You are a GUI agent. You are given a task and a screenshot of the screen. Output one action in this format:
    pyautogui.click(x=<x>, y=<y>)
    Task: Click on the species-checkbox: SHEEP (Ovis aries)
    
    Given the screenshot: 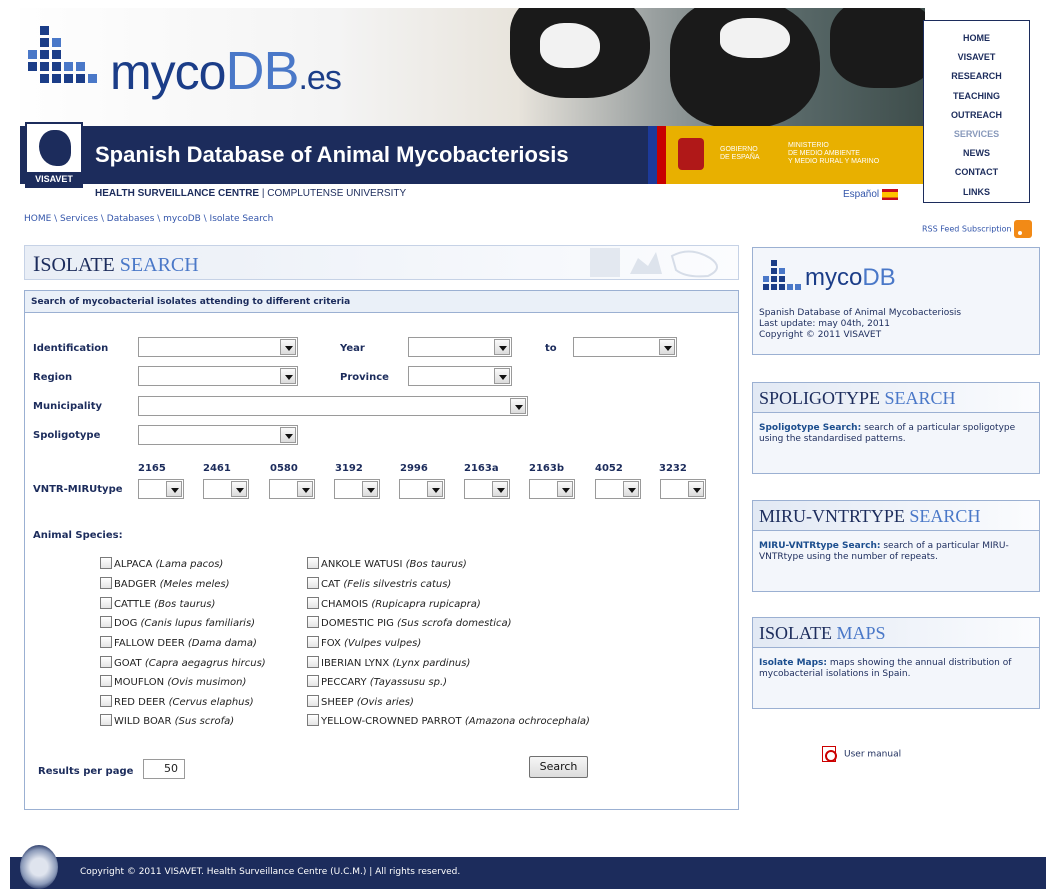 What is the action you would take?
    pyautogui.click(x=360, y=701)
    